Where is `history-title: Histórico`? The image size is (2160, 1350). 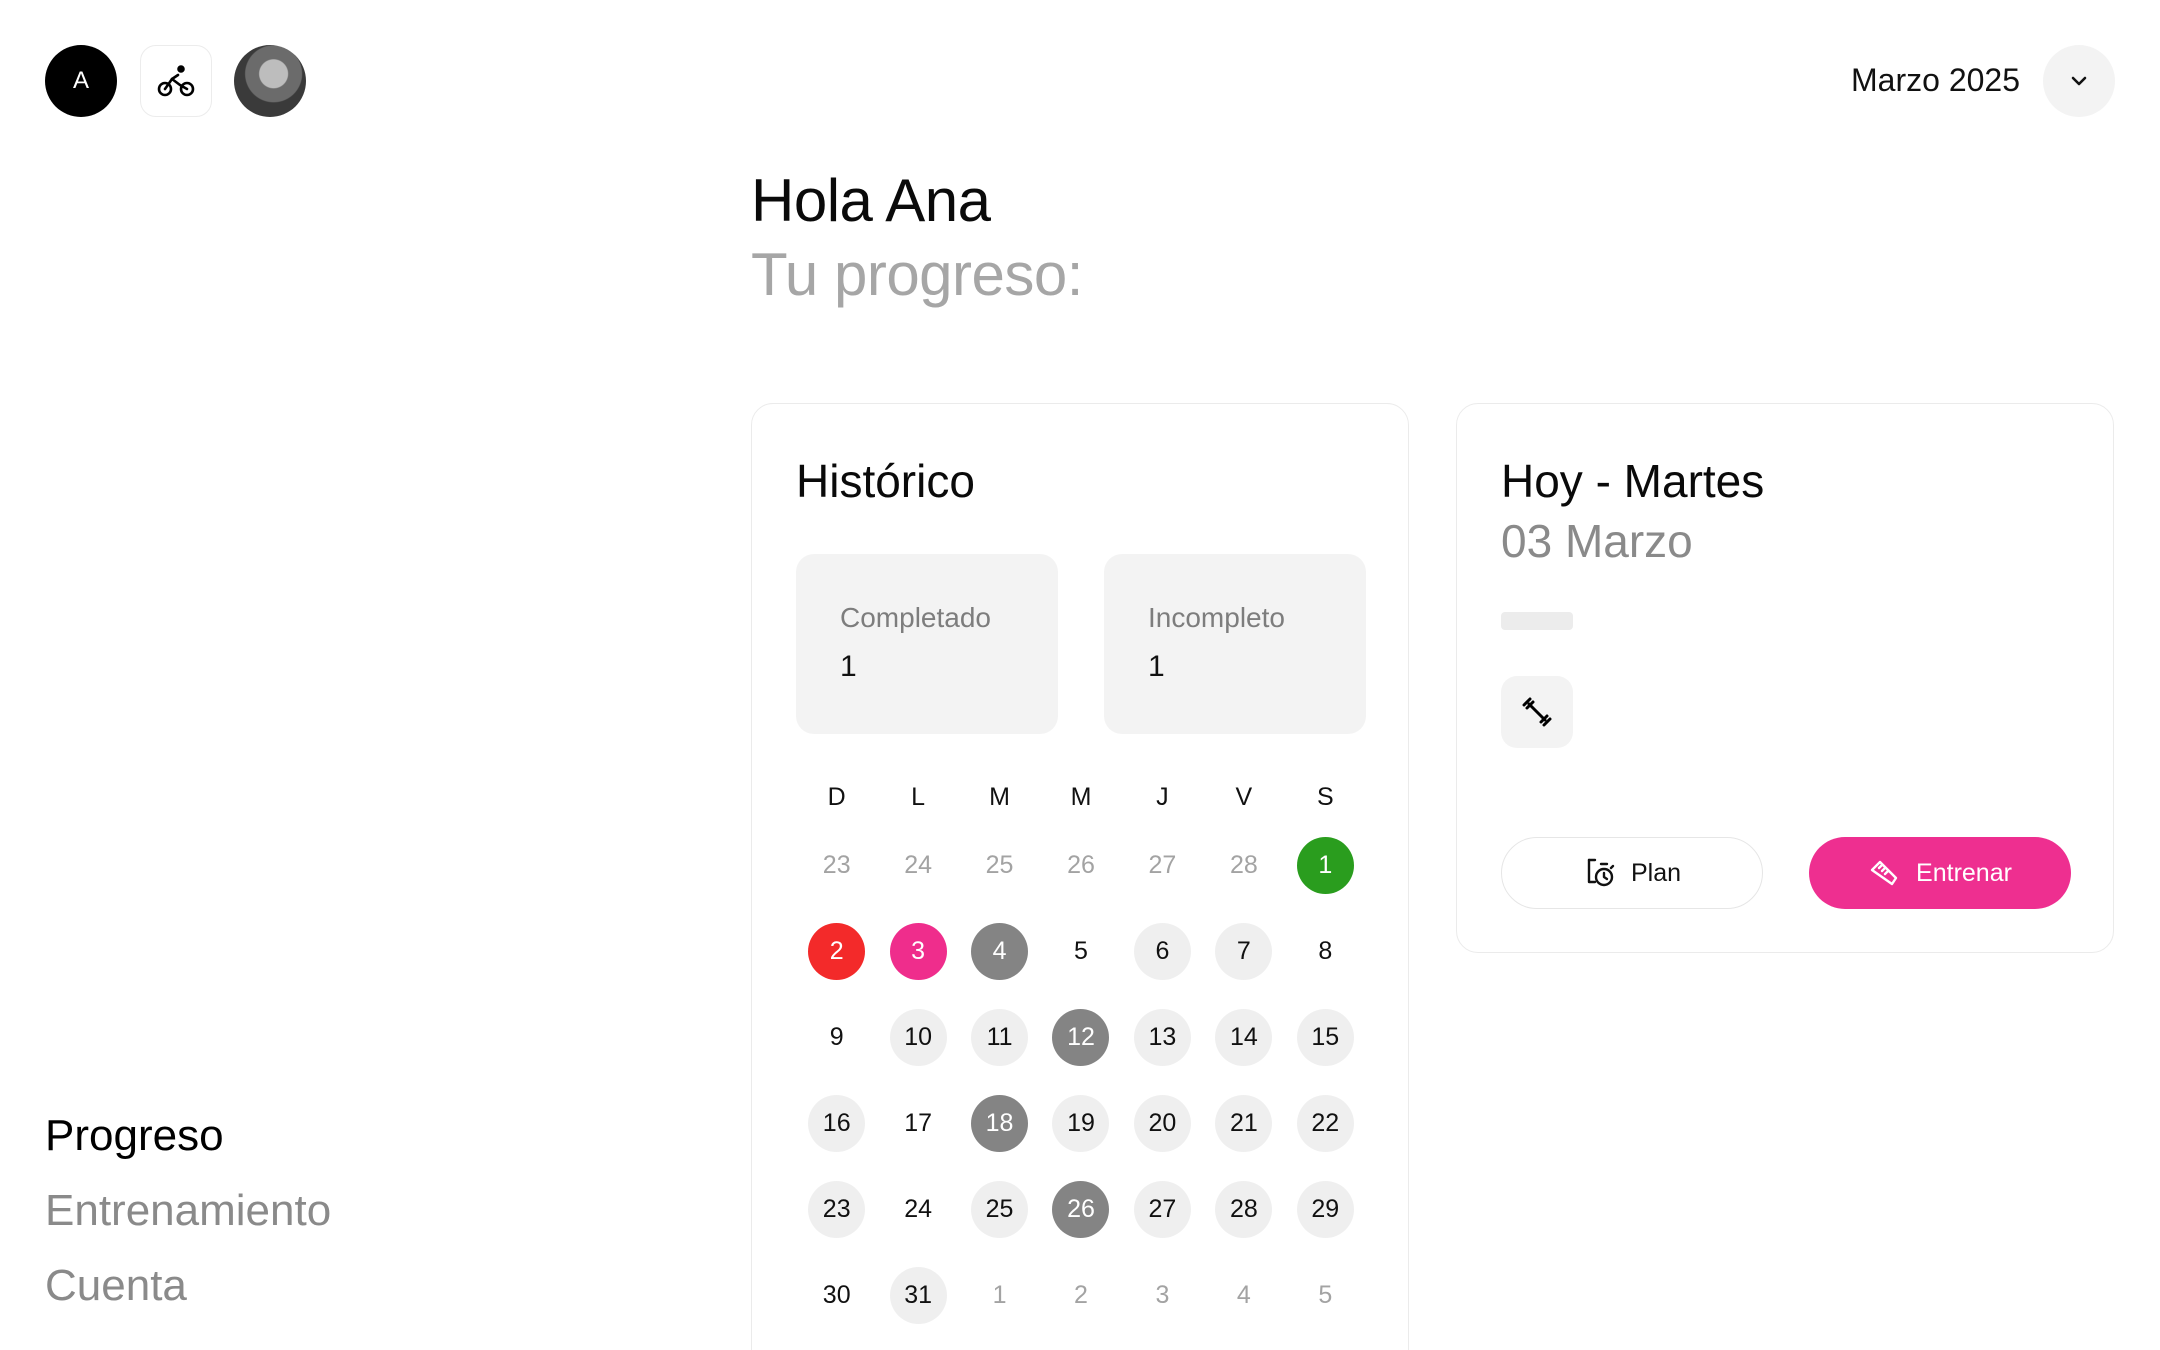 history-title: Histórico is located at coordinates (885, 481).